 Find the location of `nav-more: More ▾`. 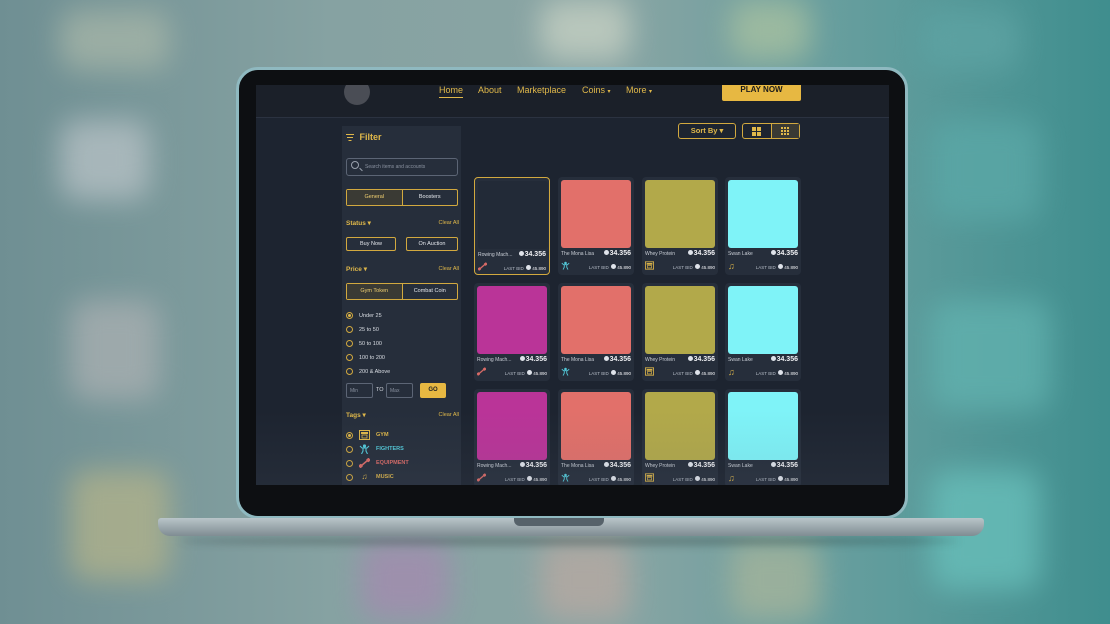

nav-more: More ▾ is located at coordinates (639, 90).